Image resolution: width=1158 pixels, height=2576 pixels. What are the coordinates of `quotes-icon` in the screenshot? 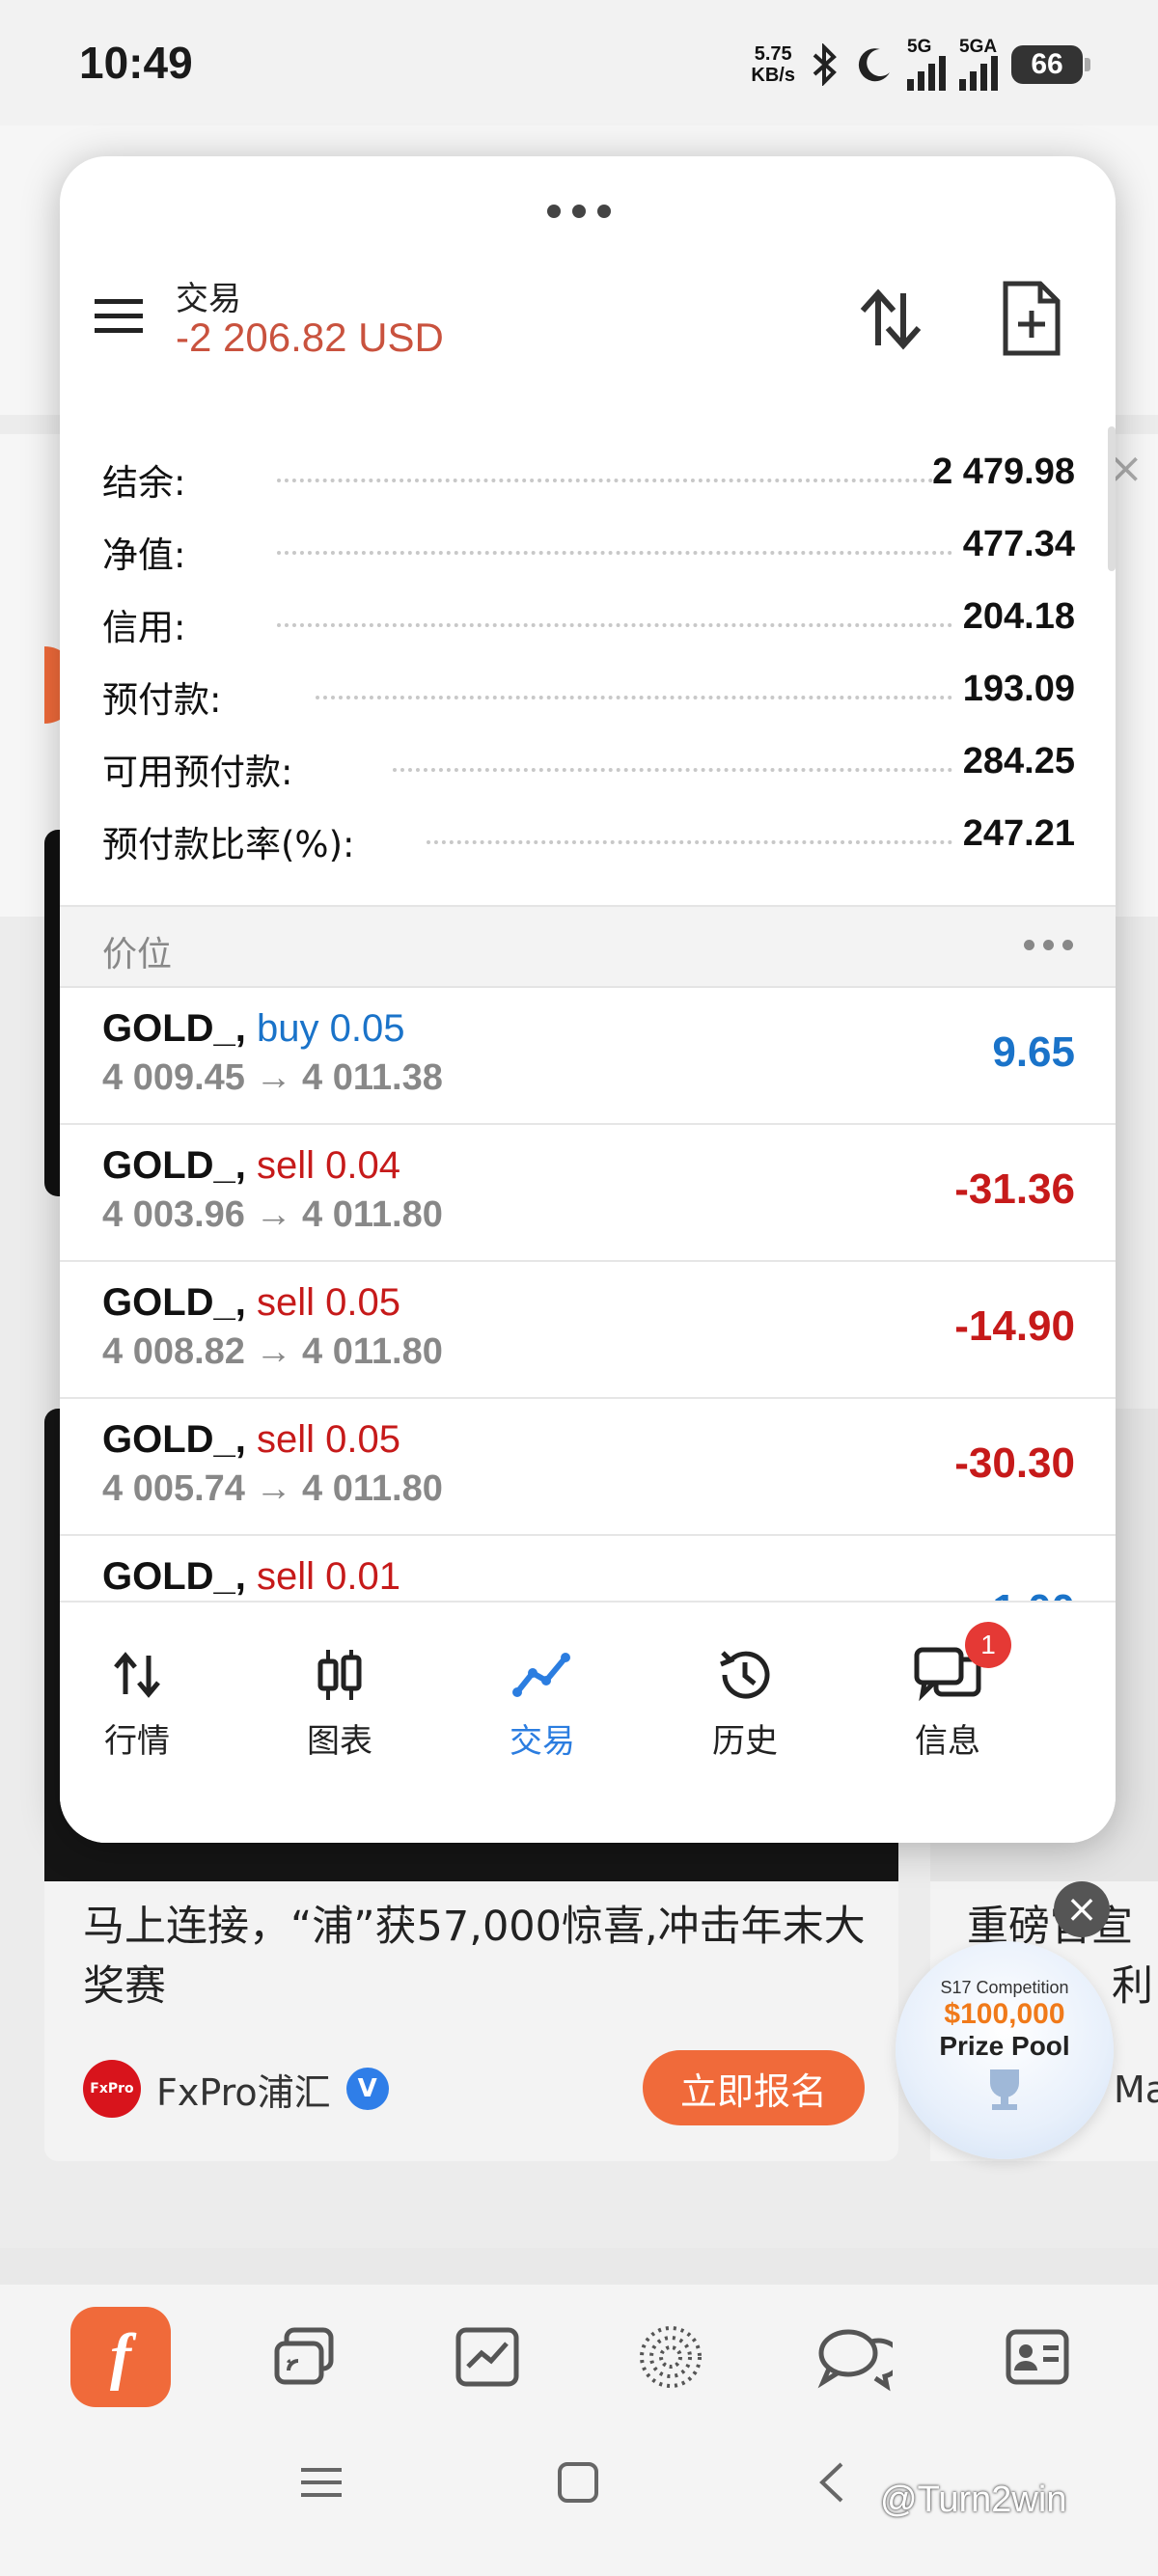 It's located at (137, 1675).